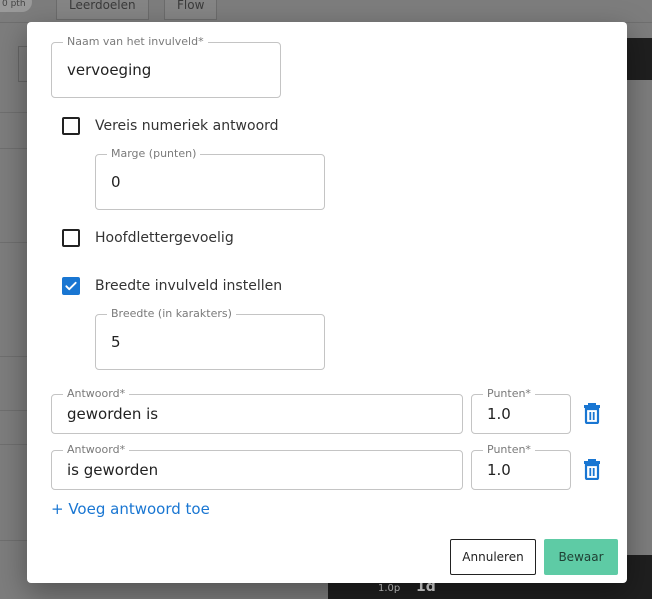  What do you see at coordinates (102, 10) in the screenshot?
I see `tab-leerdoelen: Leerdoelen` at bounding box center [102, 10].